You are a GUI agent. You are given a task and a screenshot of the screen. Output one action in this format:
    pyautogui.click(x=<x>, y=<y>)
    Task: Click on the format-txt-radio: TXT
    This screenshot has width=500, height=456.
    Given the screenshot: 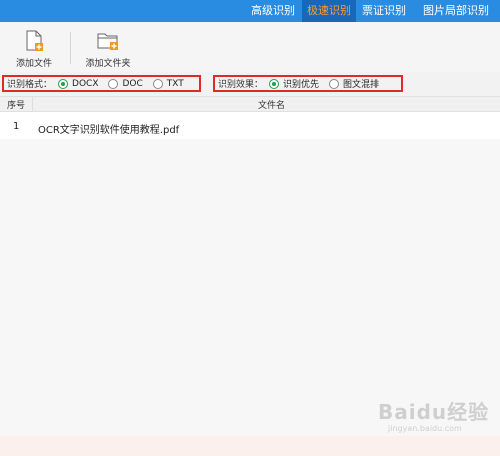 What is the action you would take?
    pyautogui.click(x=168, y=83)
    